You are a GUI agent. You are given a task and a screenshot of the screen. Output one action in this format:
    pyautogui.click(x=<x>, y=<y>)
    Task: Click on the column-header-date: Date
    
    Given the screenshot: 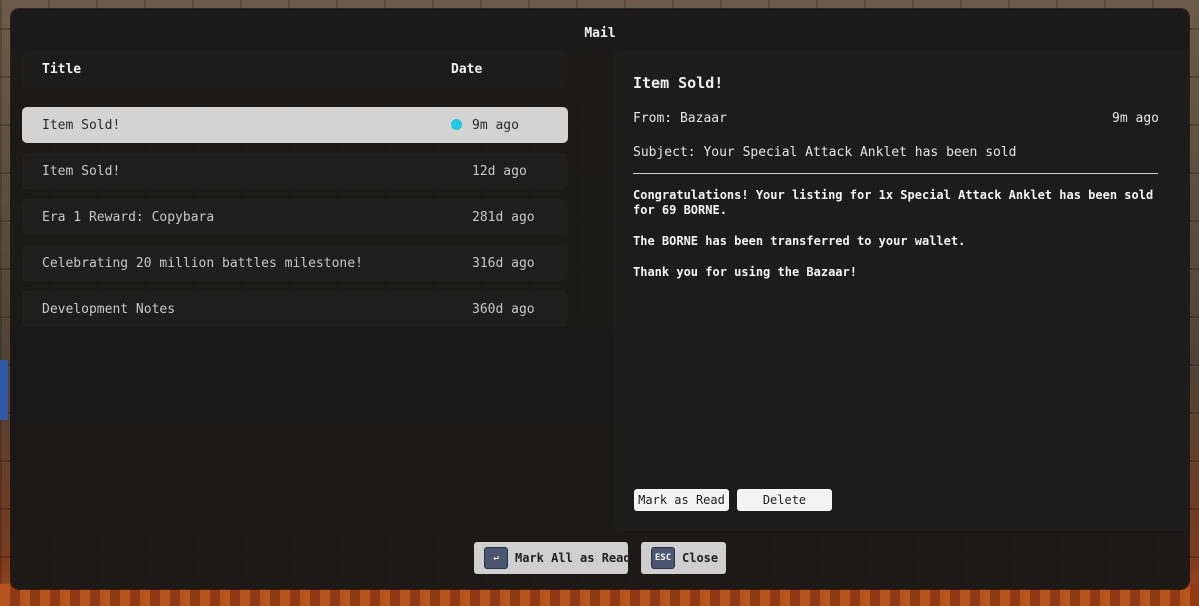 What is the action you would take?
    pyautogui.click(x=467, y=69)
    